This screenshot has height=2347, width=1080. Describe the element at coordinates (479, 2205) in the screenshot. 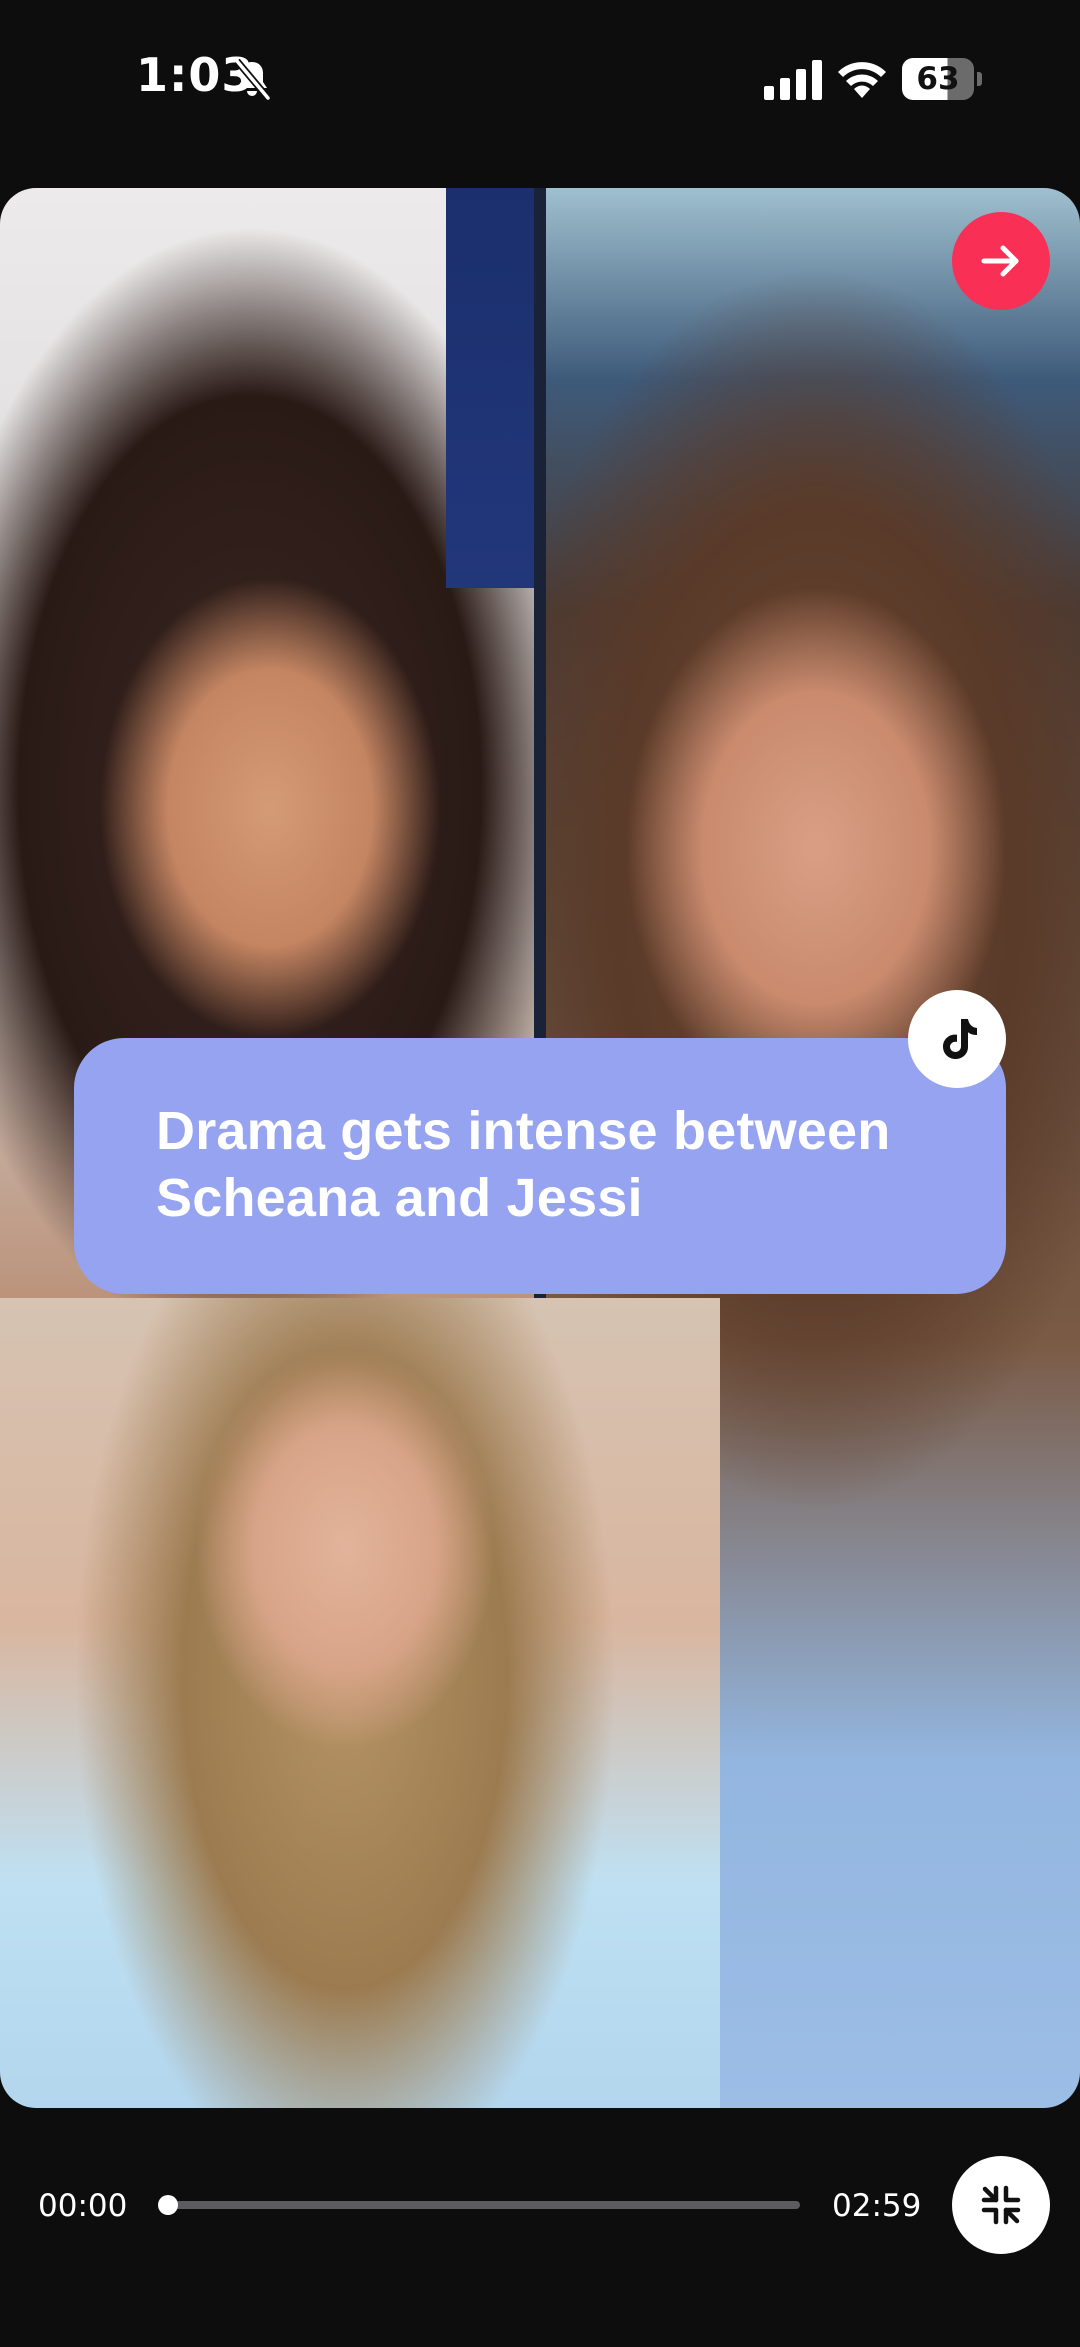

I see `seek-bar` at that location.